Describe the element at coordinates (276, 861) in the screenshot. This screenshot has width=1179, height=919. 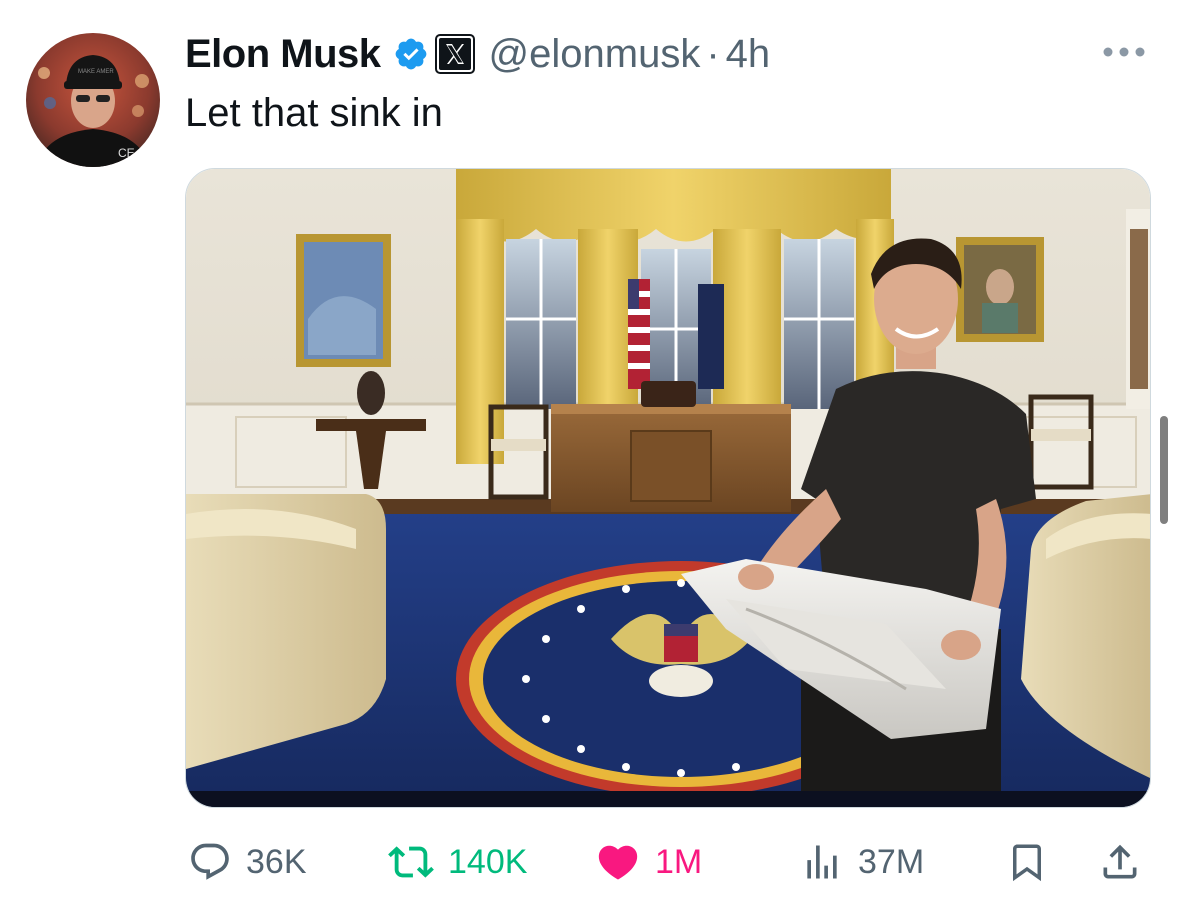
I see `reply-count: 36K` at that location.